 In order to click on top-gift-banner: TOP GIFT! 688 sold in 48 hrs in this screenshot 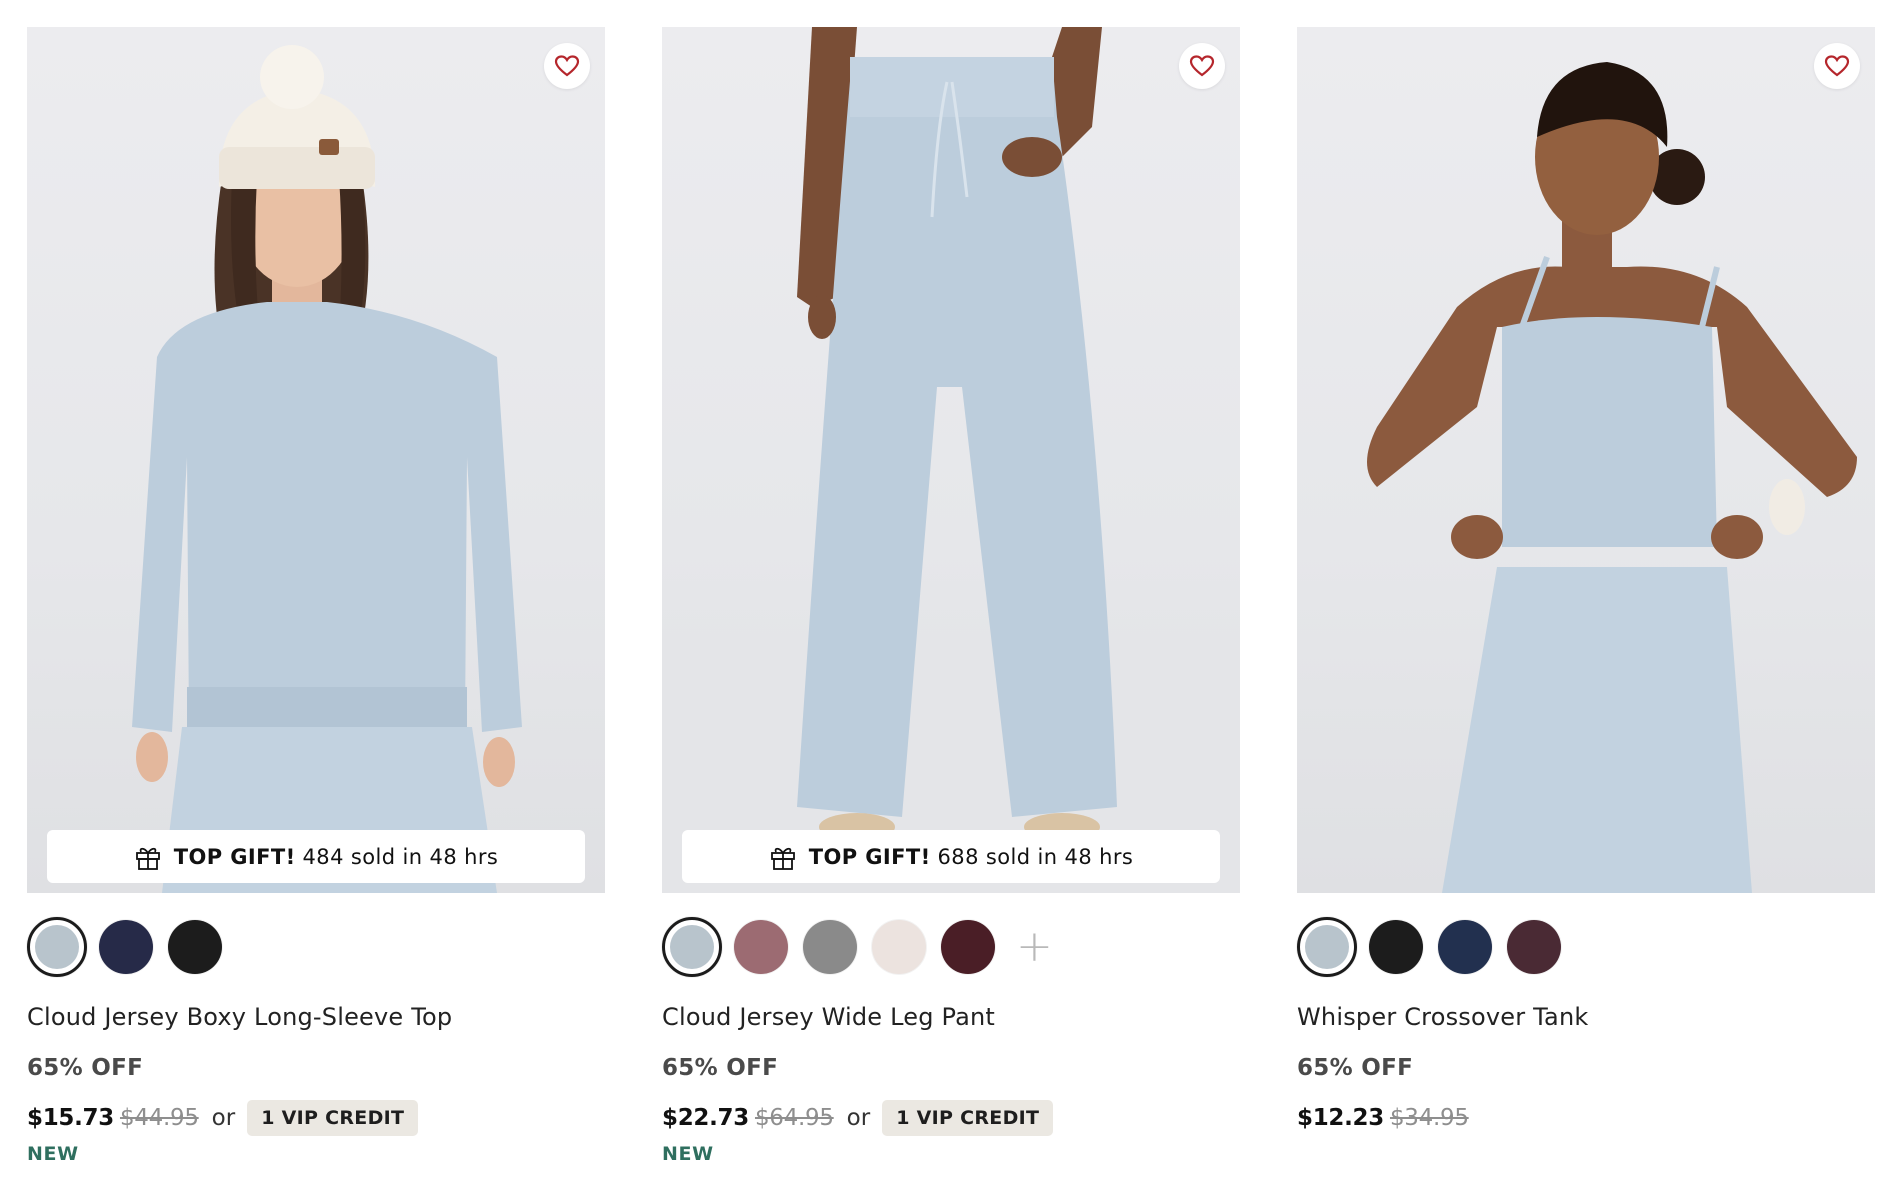, I will do `click(951, 856)`.